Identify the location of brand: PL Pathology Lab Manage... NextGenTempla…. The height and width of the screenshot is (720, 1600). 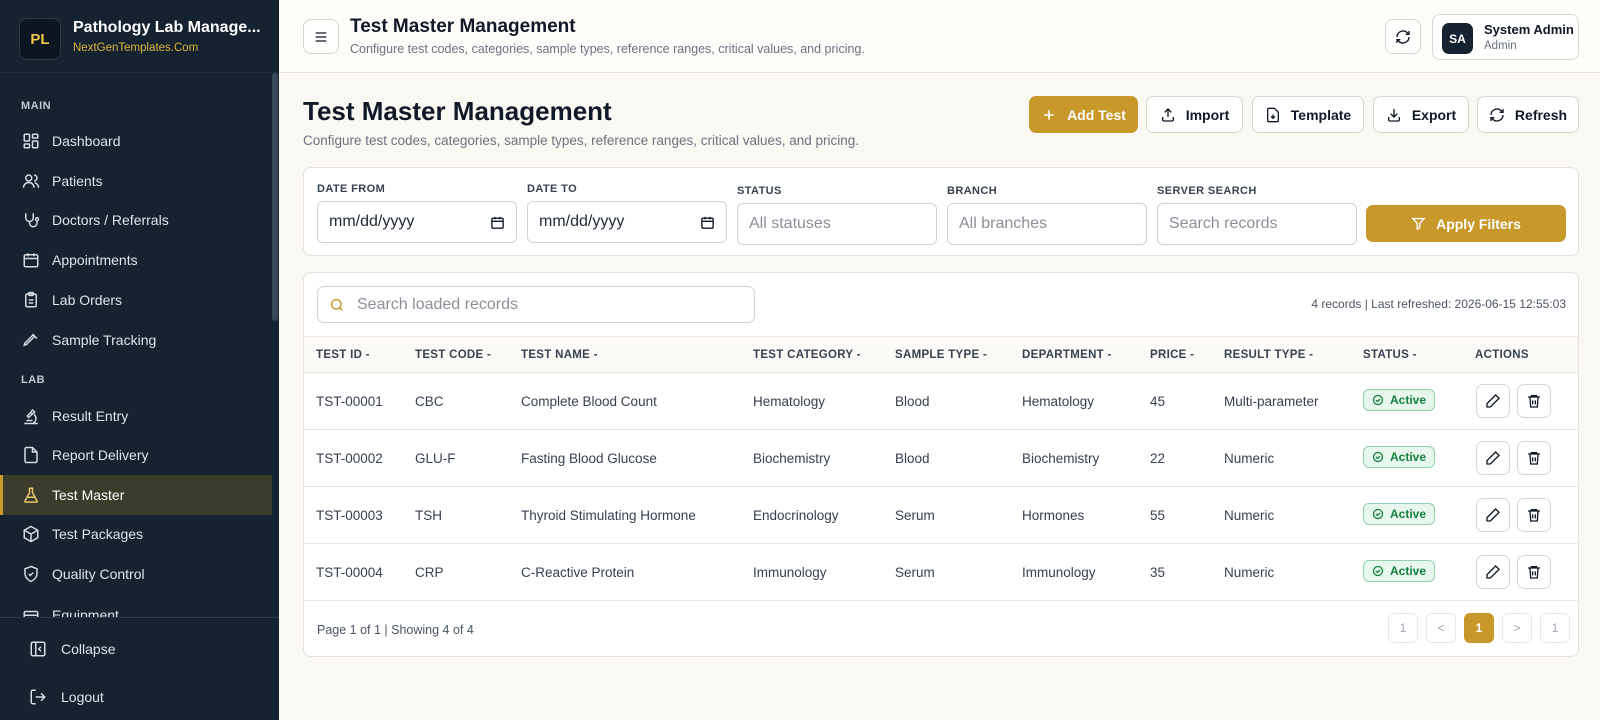
(139, 36).